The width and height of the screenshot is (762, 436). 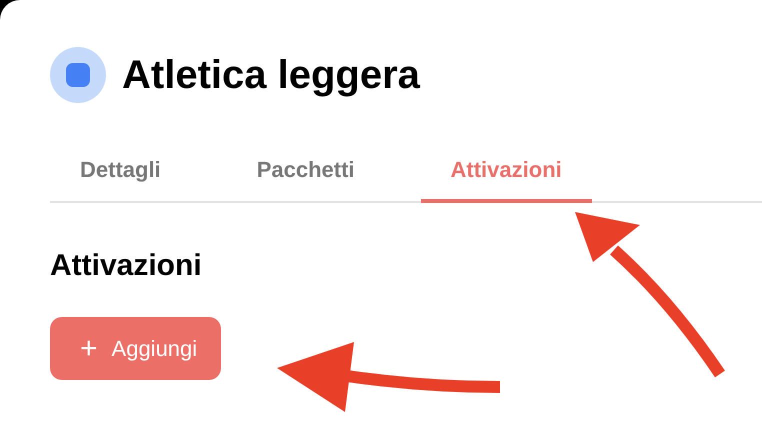 What do you see at coordinates (136, 348) in the screenshot?
I see `add-button: + Aggiungi` at bounding box center [136, 348].